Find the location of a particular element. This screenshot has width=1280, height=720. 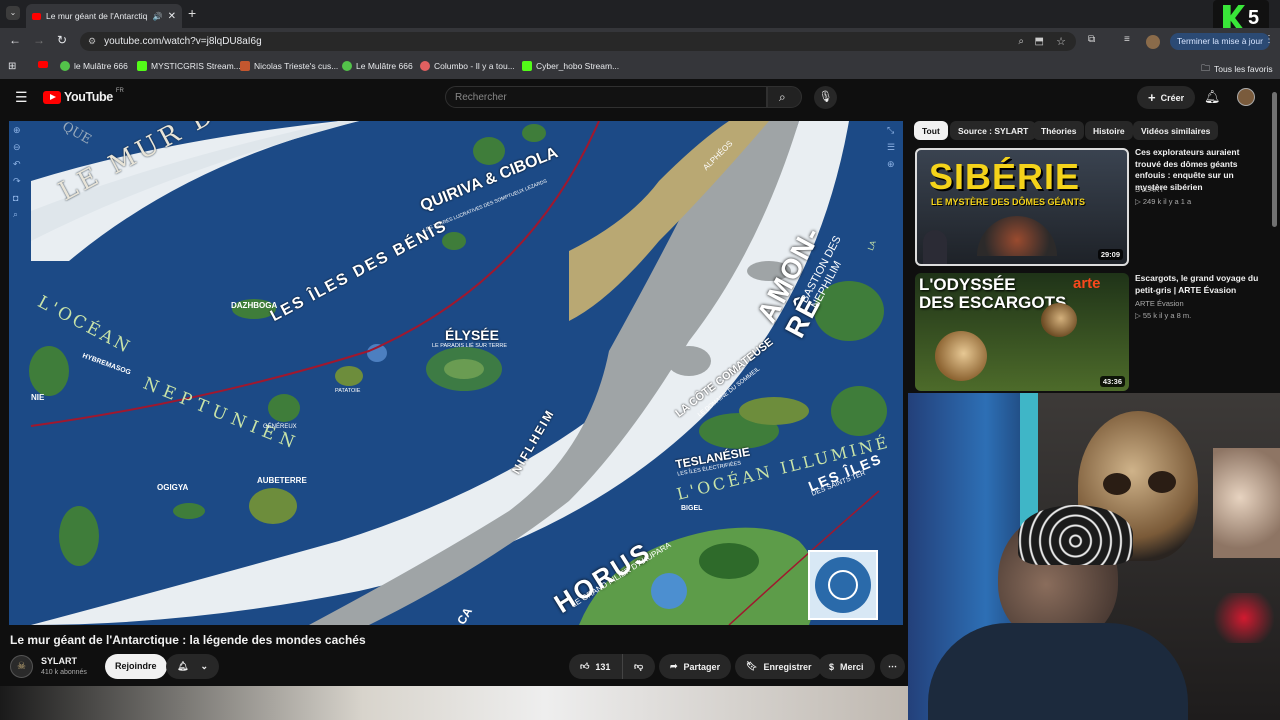

address-bar: ⚙ youtube.com/watch?v=j8lqDU8aI6g ⌕ ⬒ ☆ is located at coordinates (578, 41).